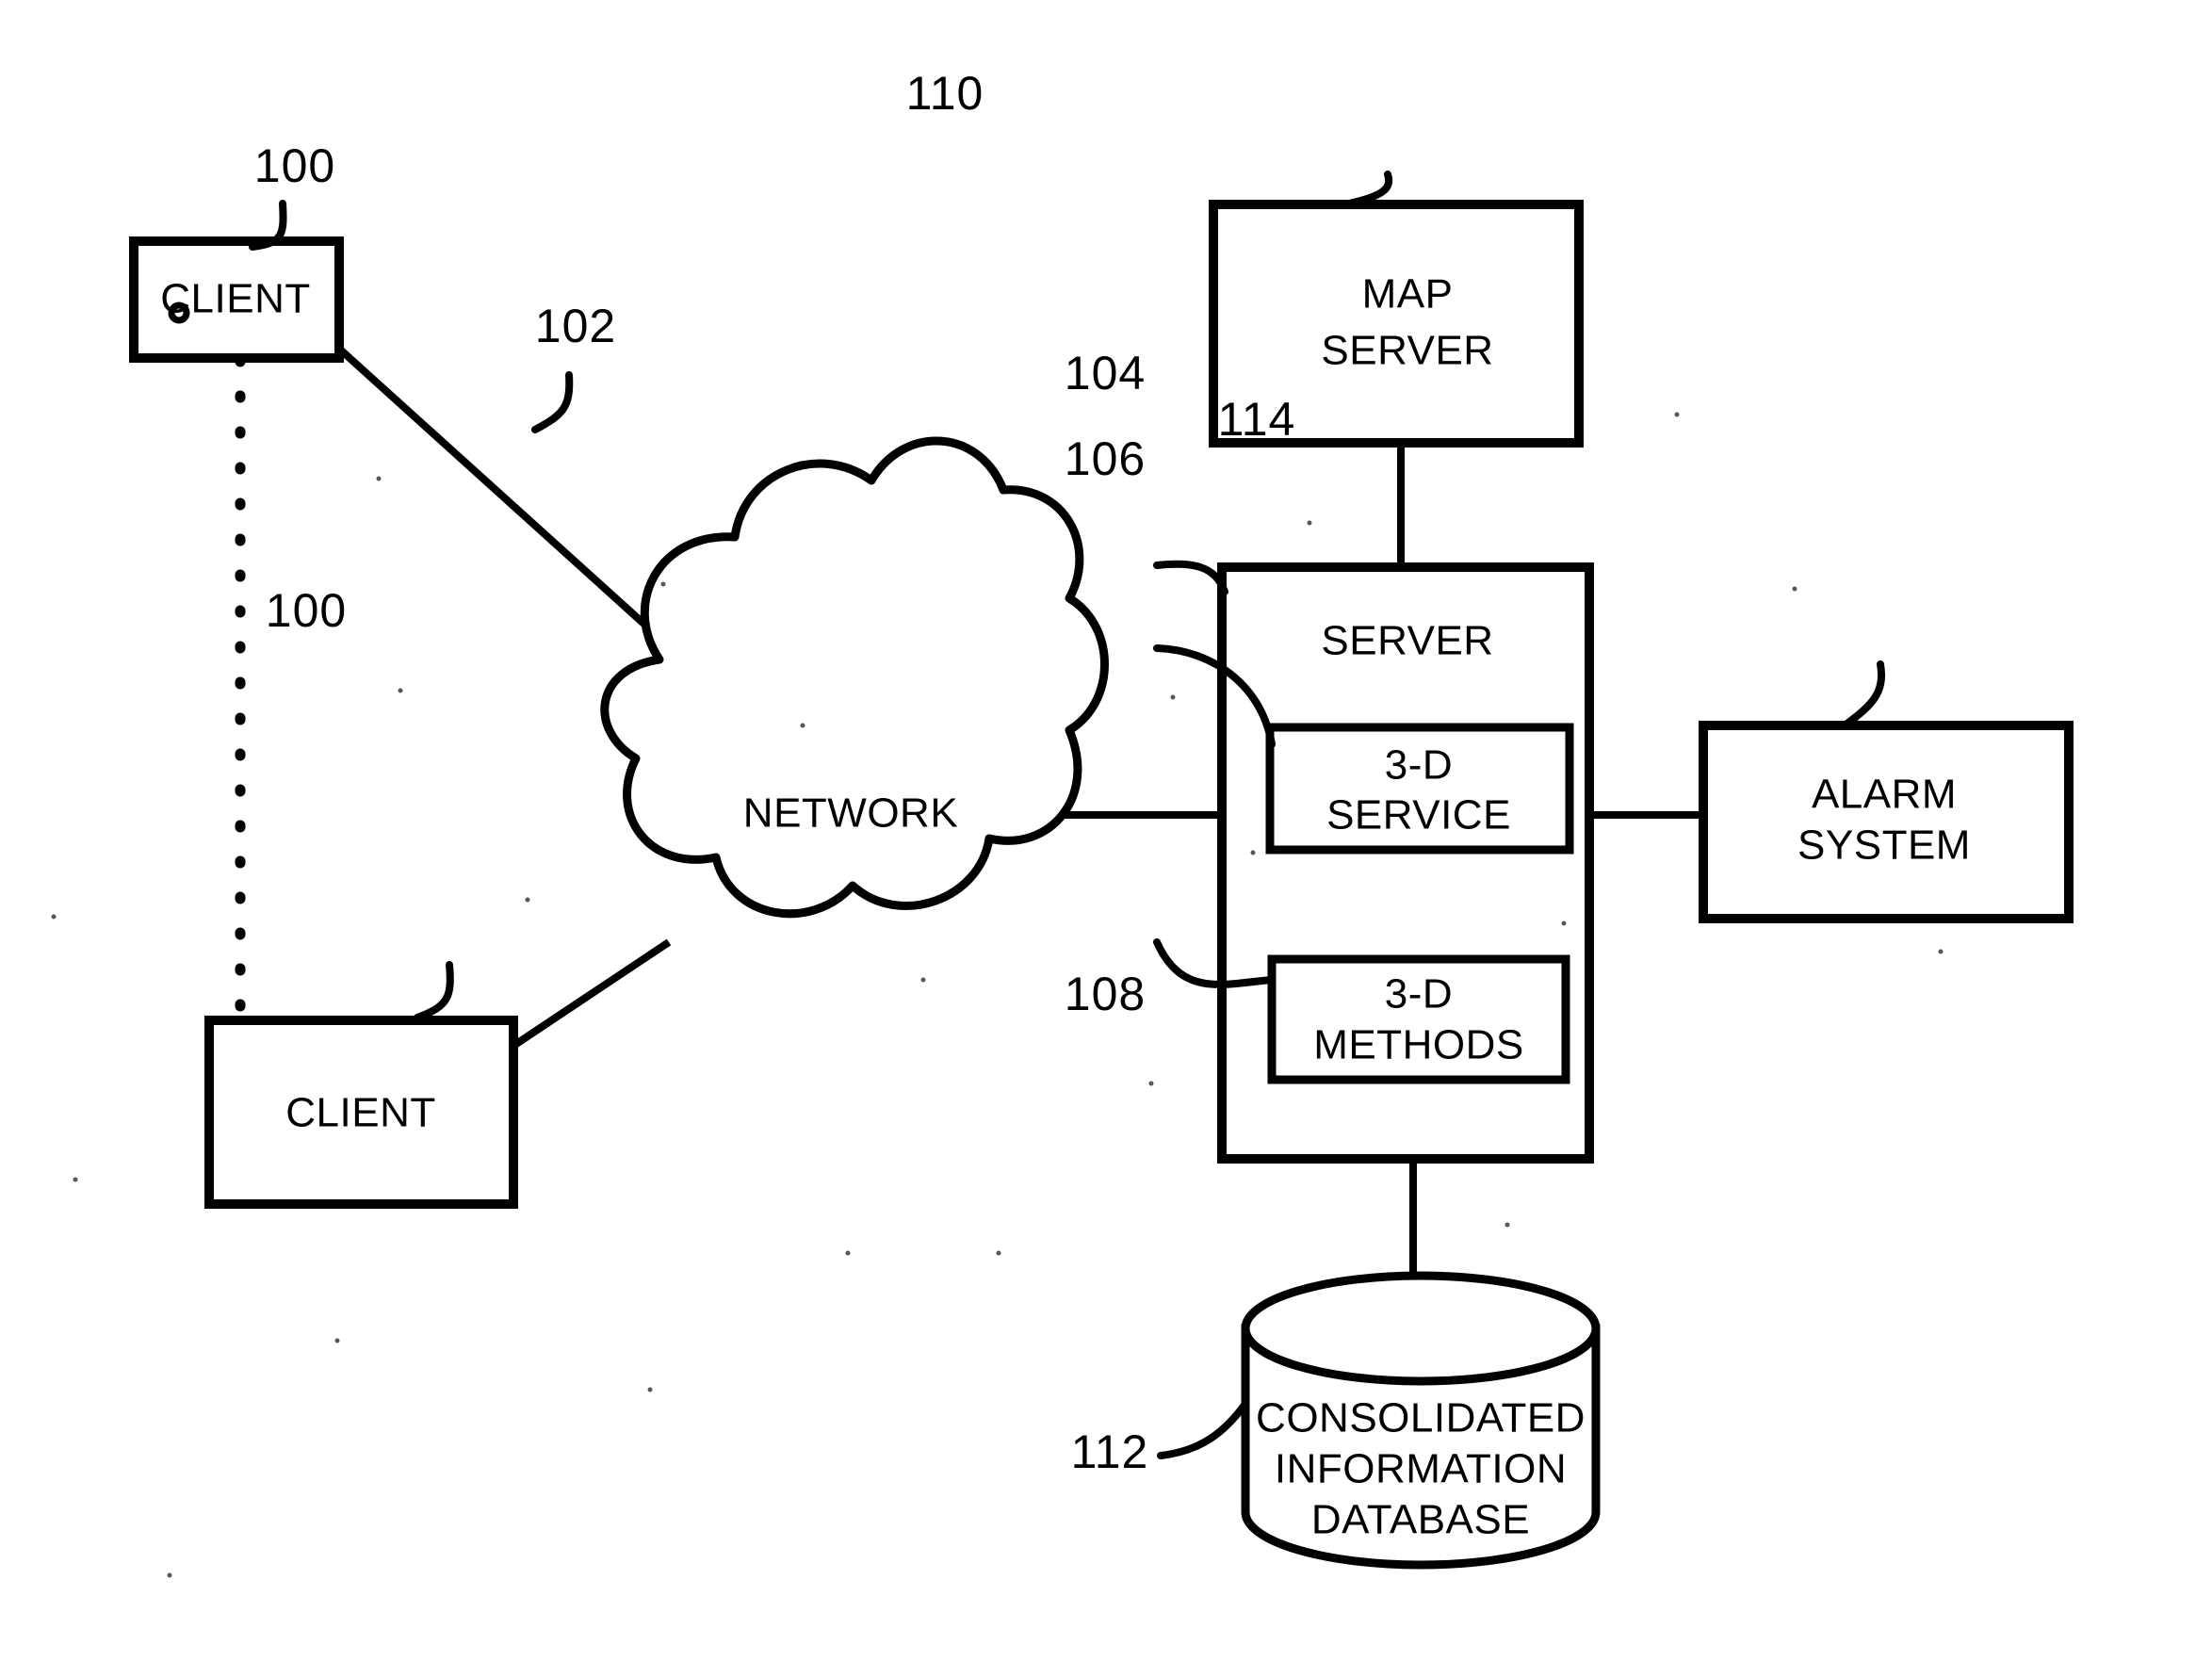  What do you see at coordinates (1408, 294) in the screenshot?
I see `map-server-label-1: MAP` at bounding box center [1408, 294].